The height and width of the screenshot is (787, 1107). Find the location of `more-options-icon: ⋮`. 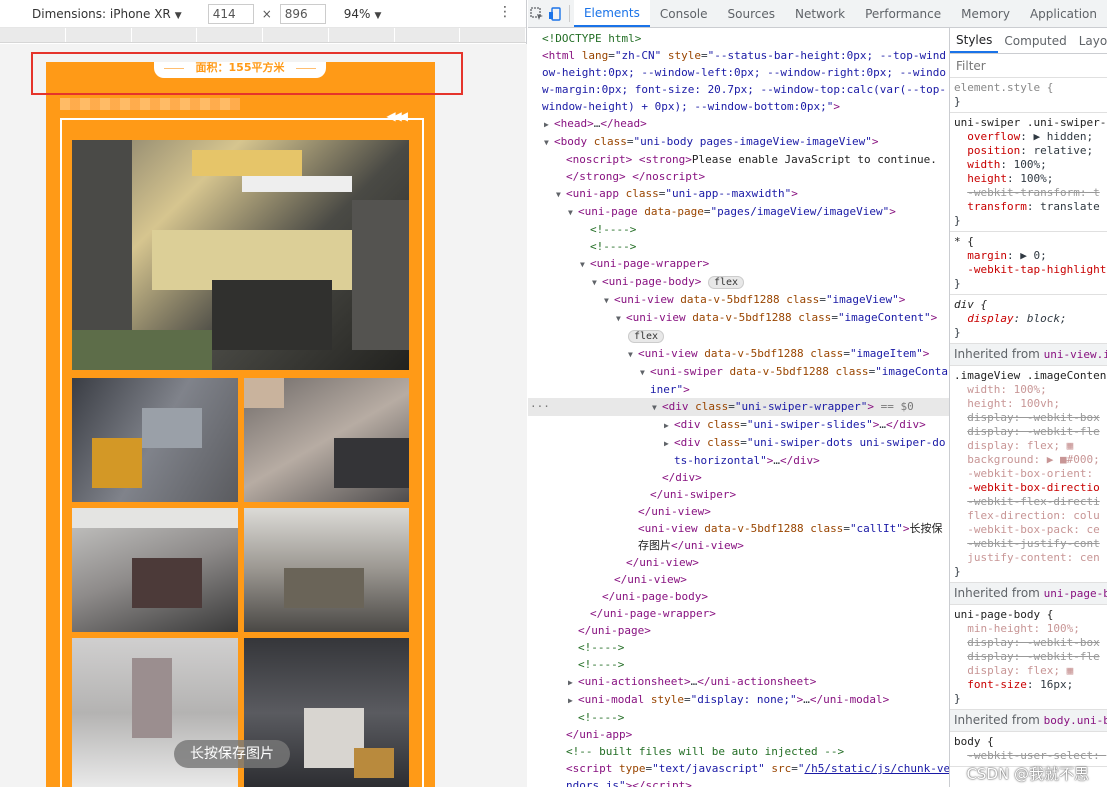

more-options-icon: ⋮ is located at coordinates (505, 12).